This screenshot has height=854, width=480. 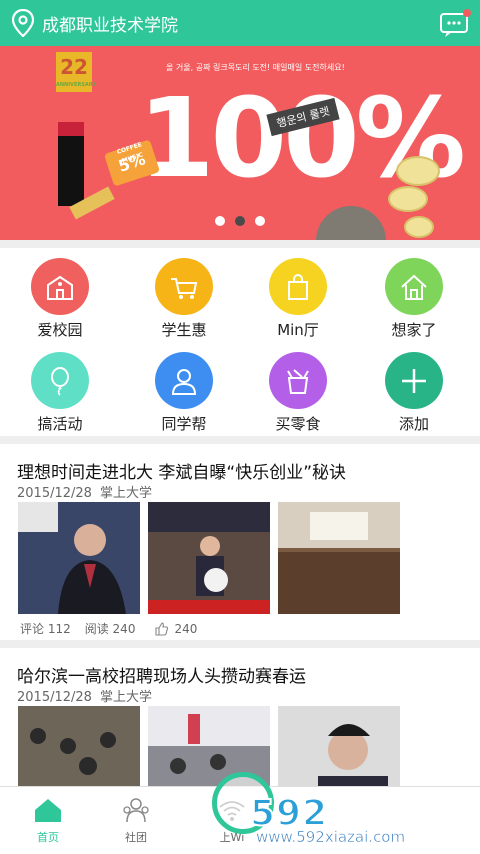 I want to click on school-icon, so click(x=60, y=286).